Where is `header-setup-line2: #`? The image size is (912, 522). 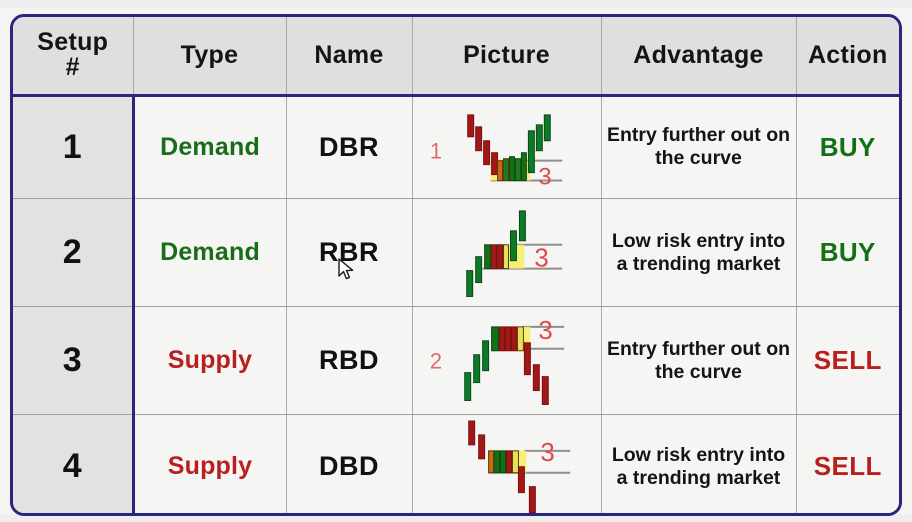
header-setup-line2: # is located at coordinates (72, 67).